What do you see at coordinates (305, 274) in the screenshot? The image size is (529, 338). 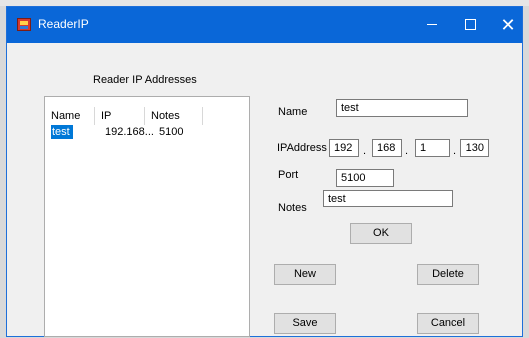 I see `new-button: New` at bounding box center [305, 274].